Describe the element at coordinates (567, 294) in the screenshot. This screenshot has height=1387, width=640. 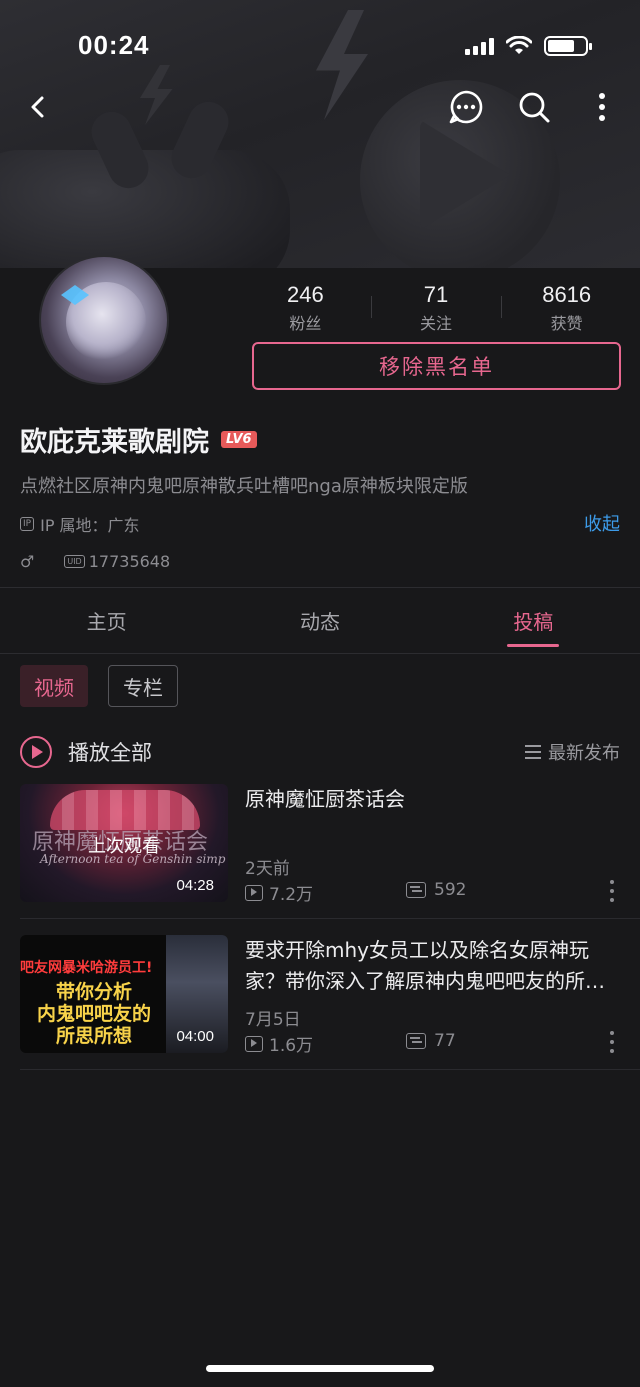
I see `stat-value: 8616` at that location.